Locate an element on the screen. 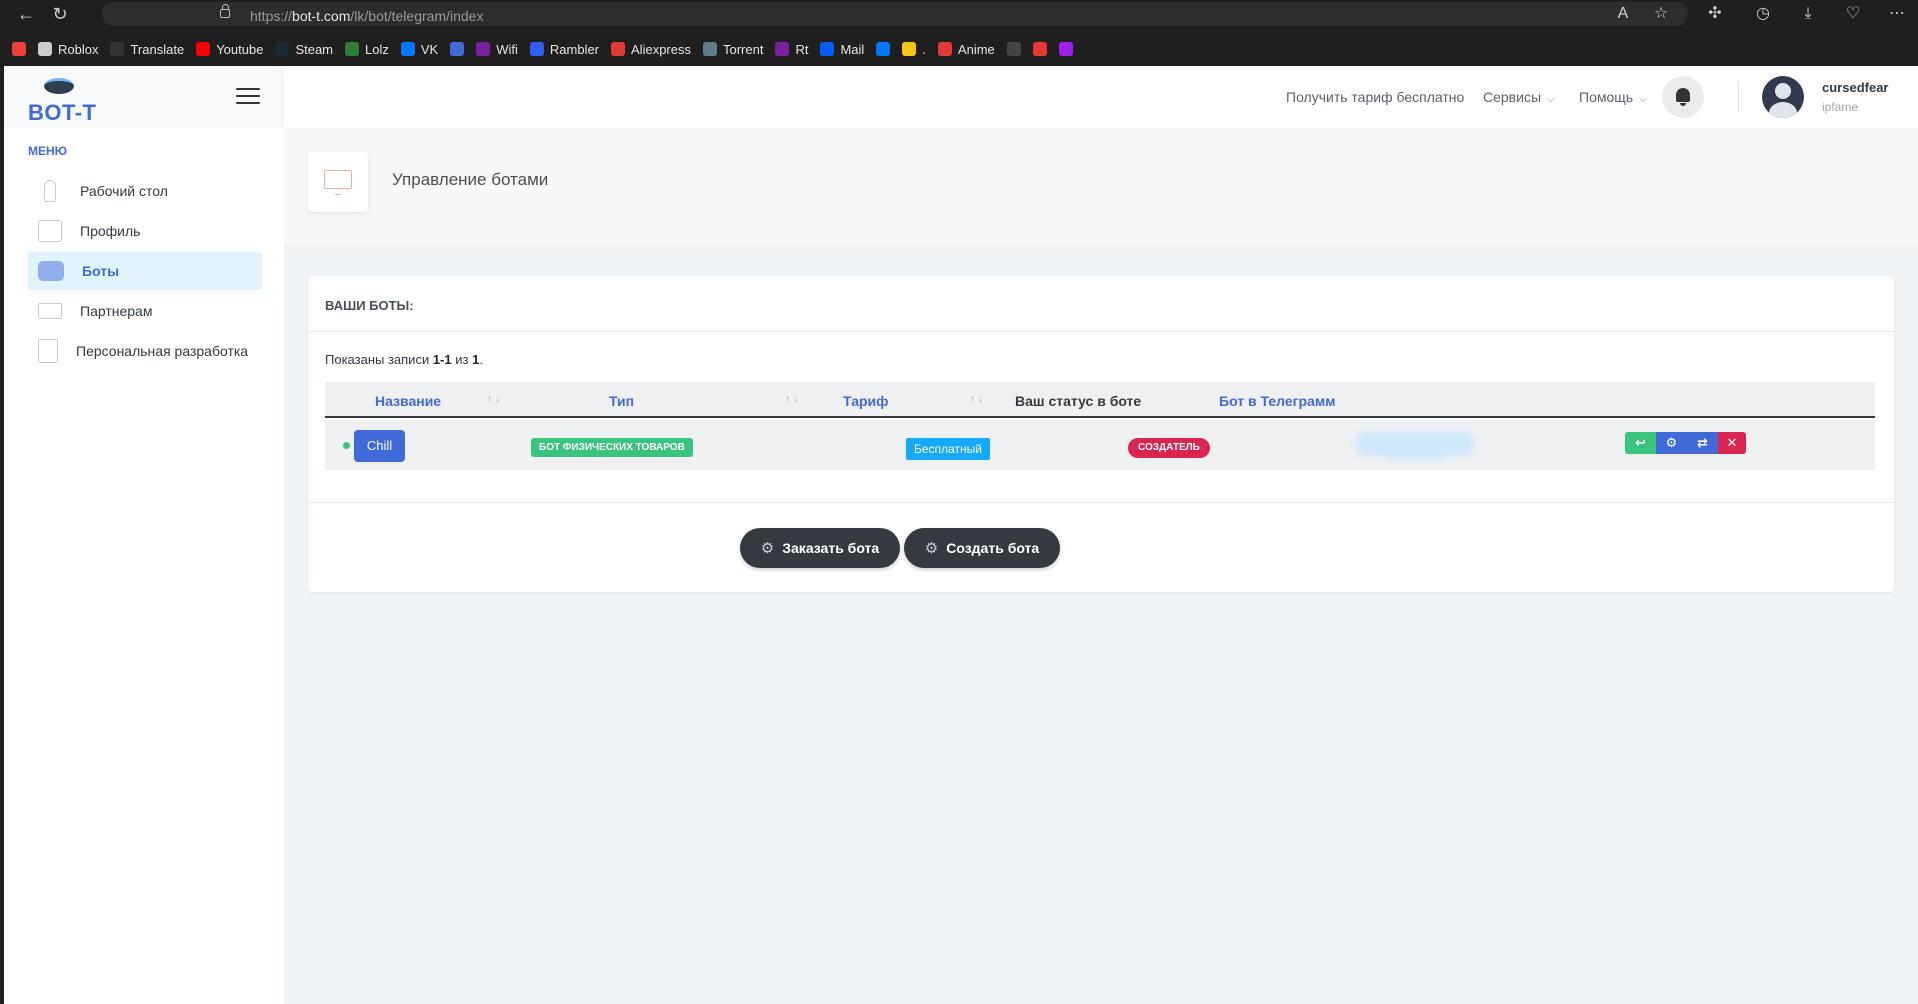 This screenshot has height=1004, width=1918. sidebar-item-label: Партнерам is located at coordinates (116, 311).